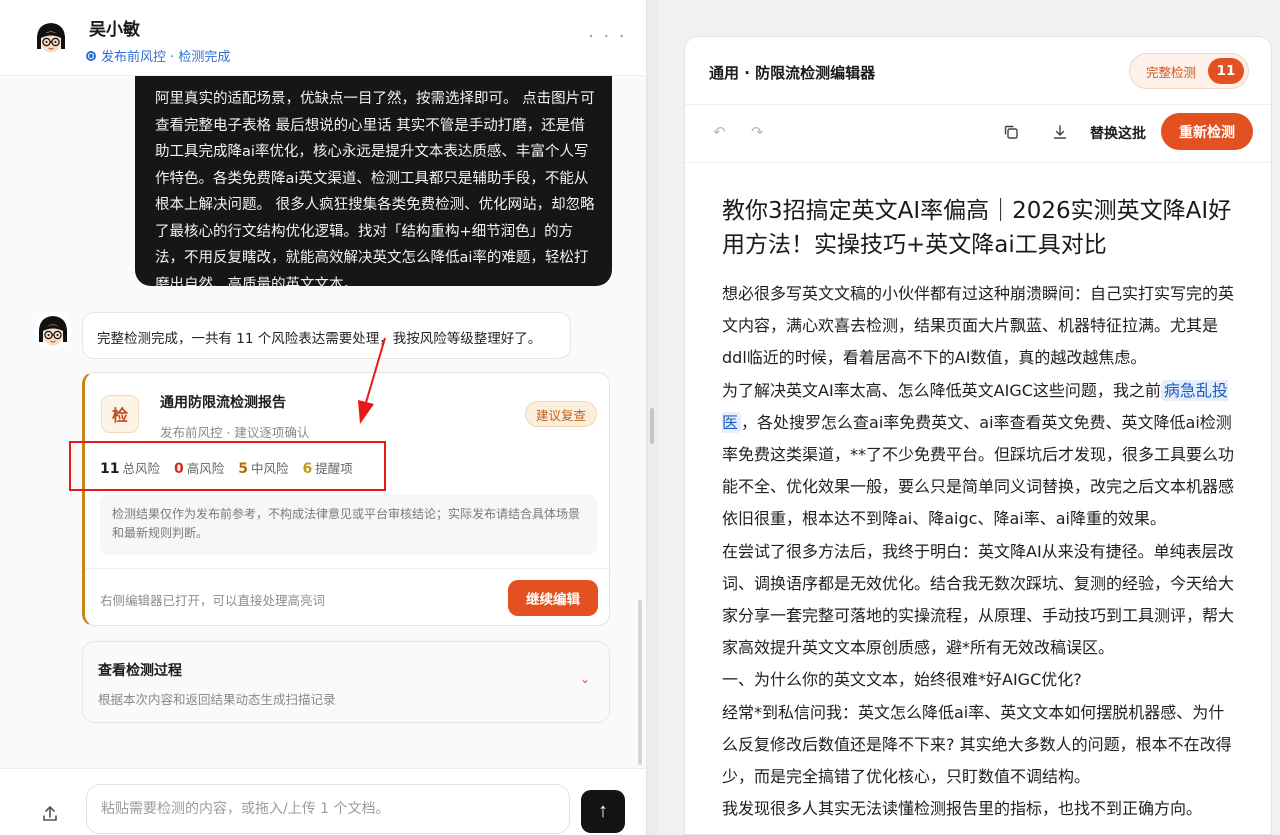  I want to click on stat-reminder-value: 6, so click(307, 469).